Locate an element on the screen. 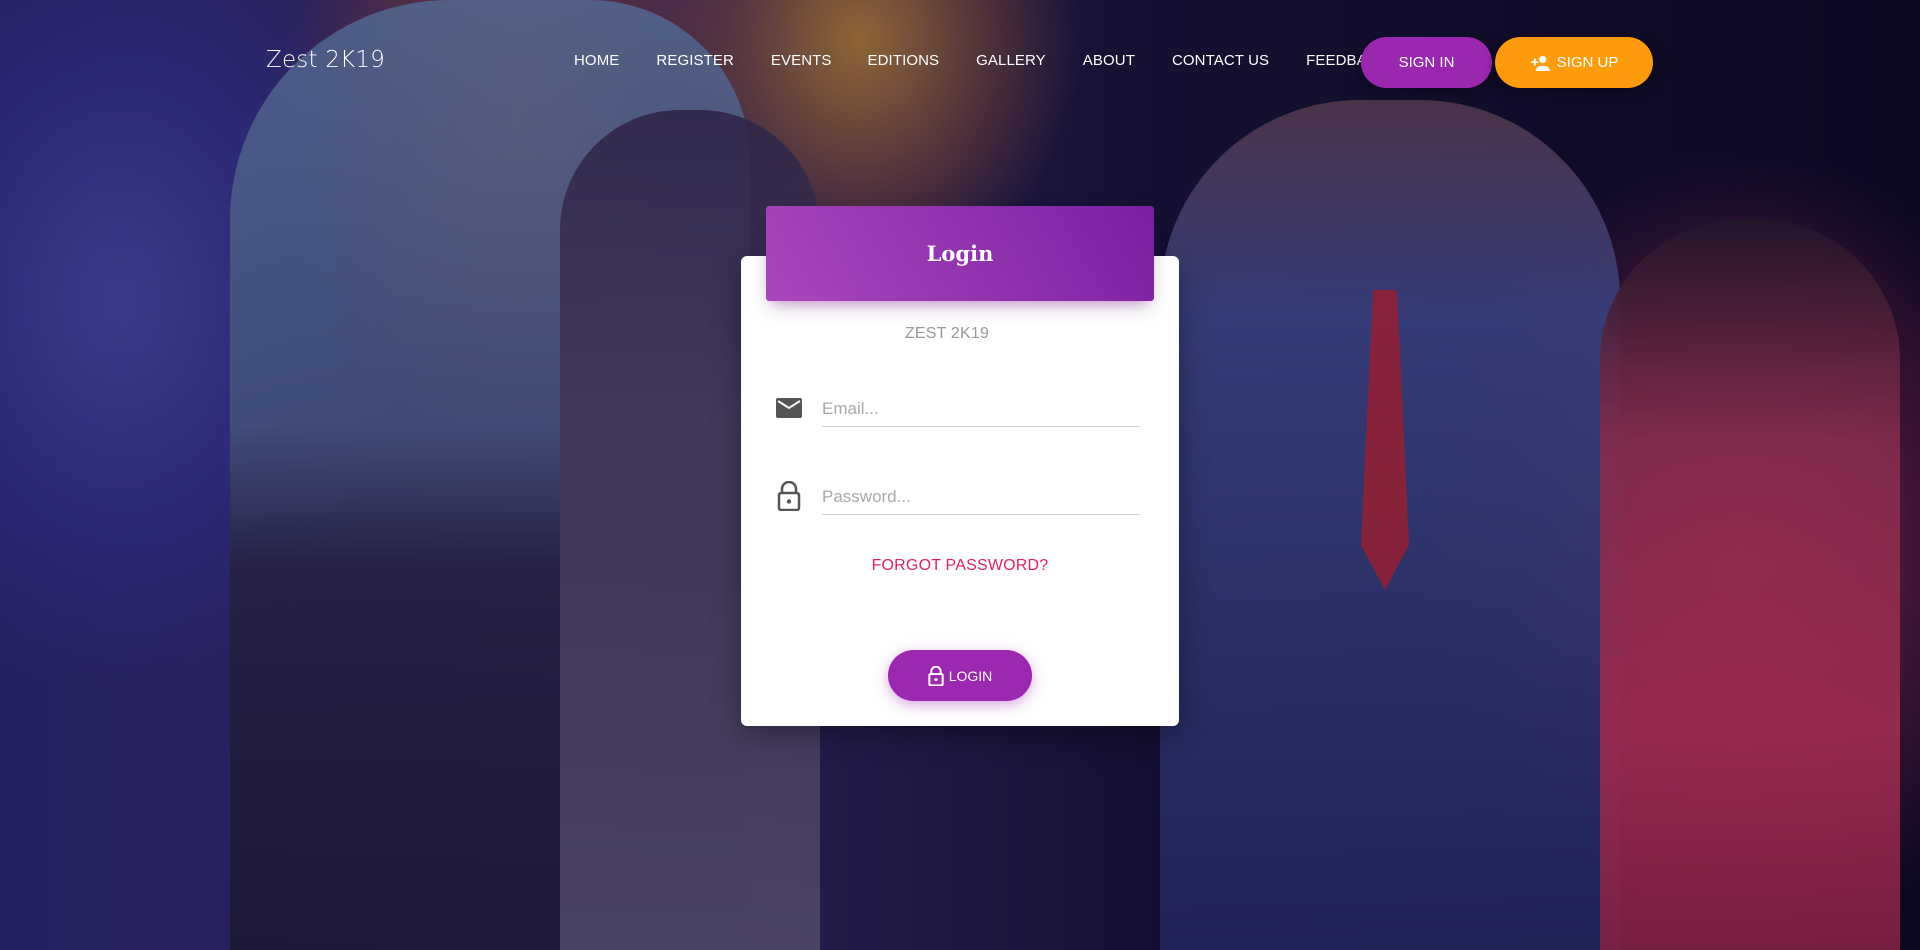 This screenshot has width=1920, height=950. brand-logo: Zest 2K19 is located at coordinates (325, 60).